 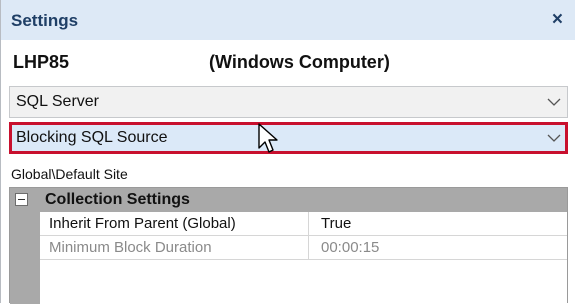 What do you see at coordinates (268, 138) in the screenshot?
I see `mouse-pointer-icon` at bounding box center [268, 138].